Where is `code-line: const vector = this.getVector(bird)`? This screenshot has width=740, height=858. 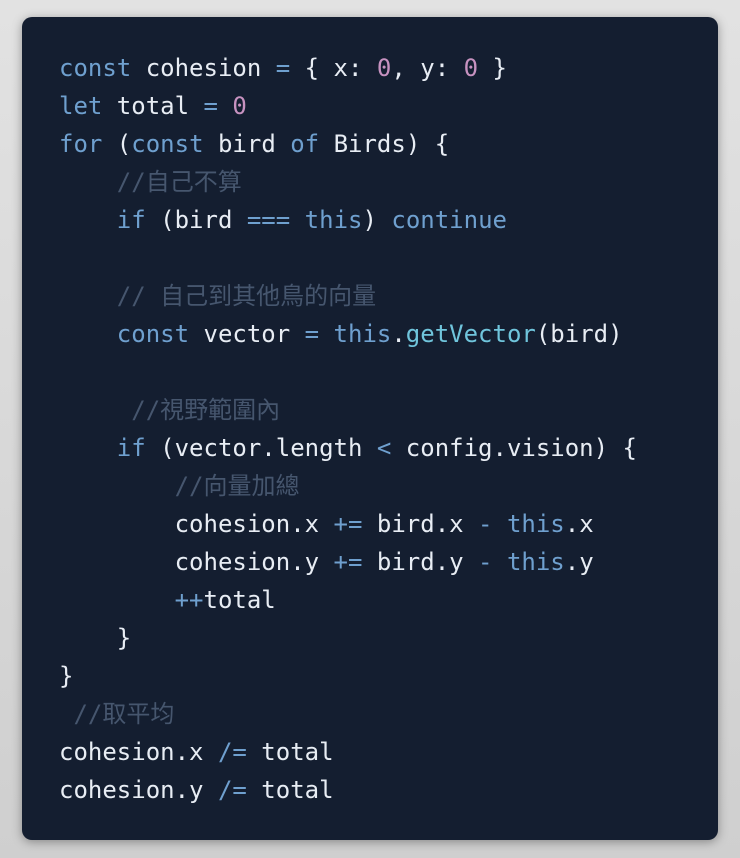 code-line: const vector = this.getVector(bird) is located at coordinates (348, 334).